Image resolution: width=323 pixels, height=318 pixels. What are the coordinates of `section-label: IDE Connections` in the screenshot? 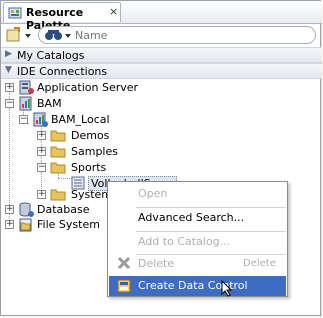 It's located at (62, 71).